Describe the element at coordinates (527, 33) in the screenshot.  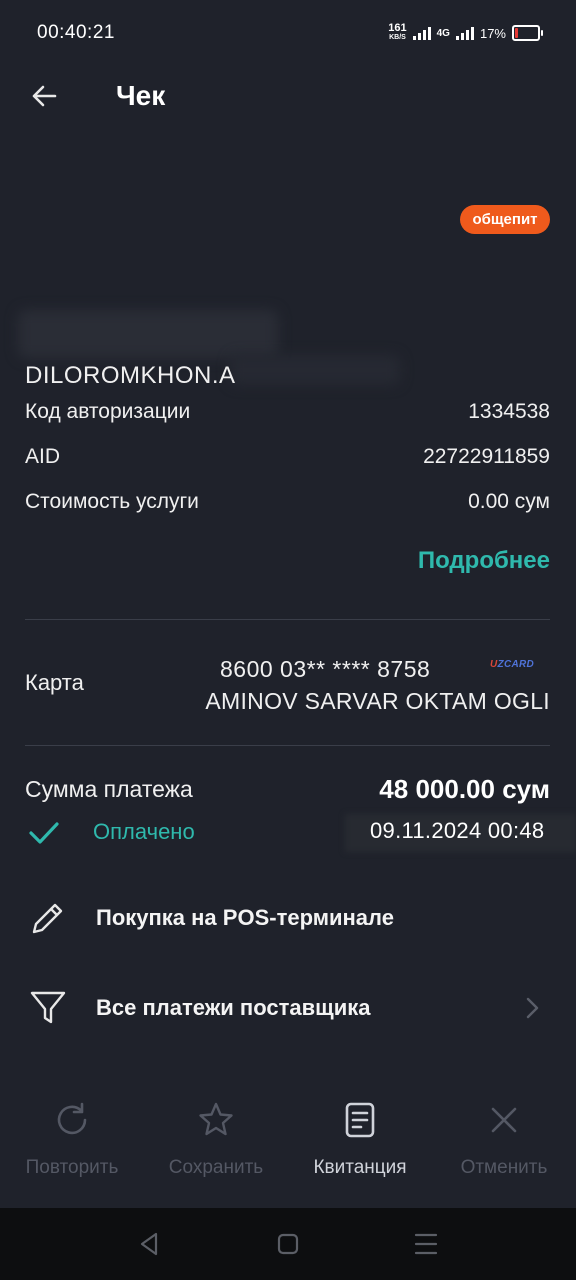
I see `battery-icon` at that location.